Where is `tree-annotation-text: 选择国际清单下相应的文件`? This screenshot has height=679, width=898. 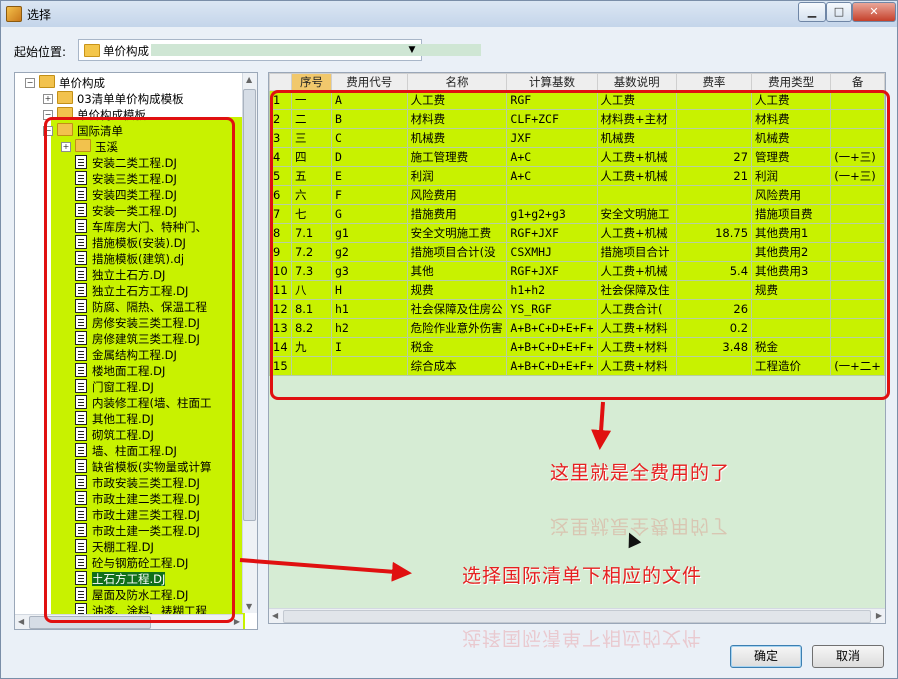 tree-annotation-text: 选择国际清单下相应的文件 is located at coordinates (582, 576).